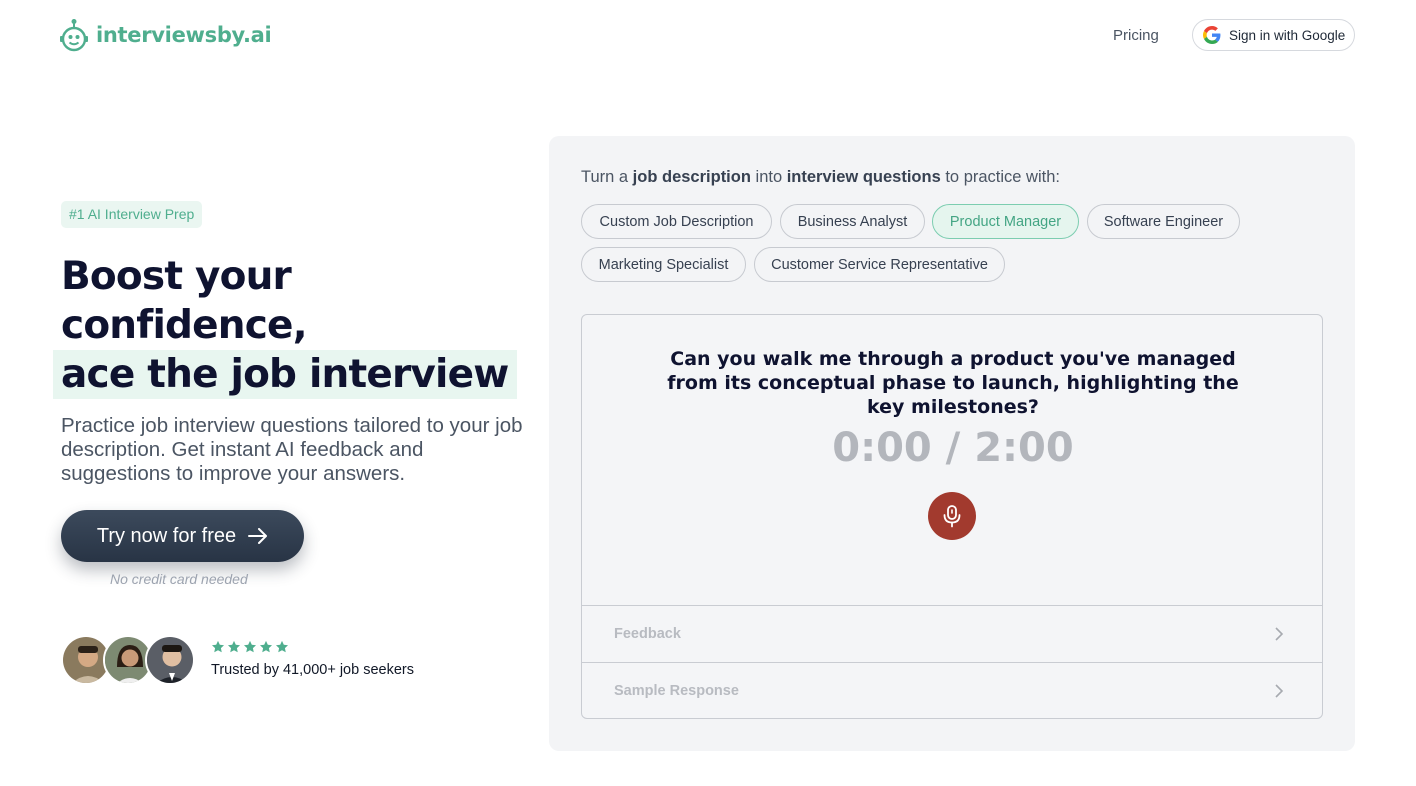 This screenshot has height=786, width=1416. Describe the element at coordinates (607, 177) in the screenshot. I see `prompt-text: Turn a` at that location.